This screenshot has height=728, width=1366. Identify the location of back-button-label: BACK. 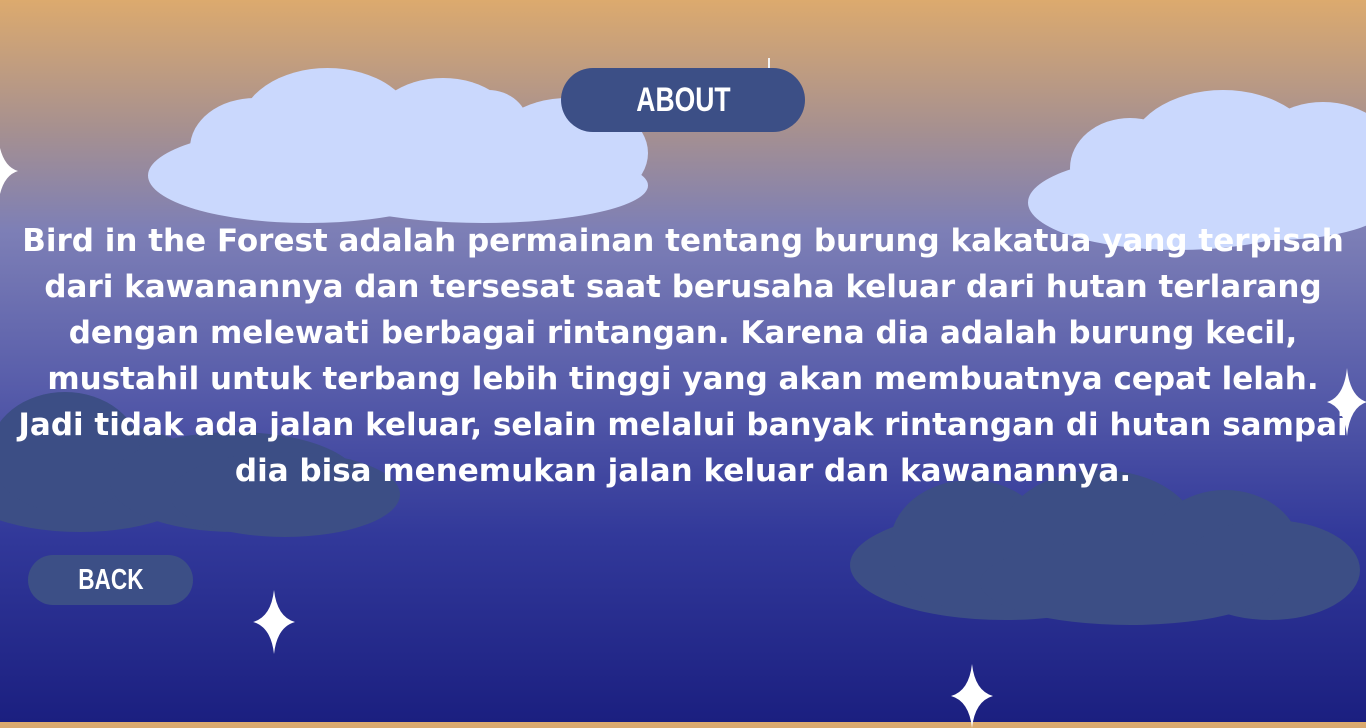
(110, 579).